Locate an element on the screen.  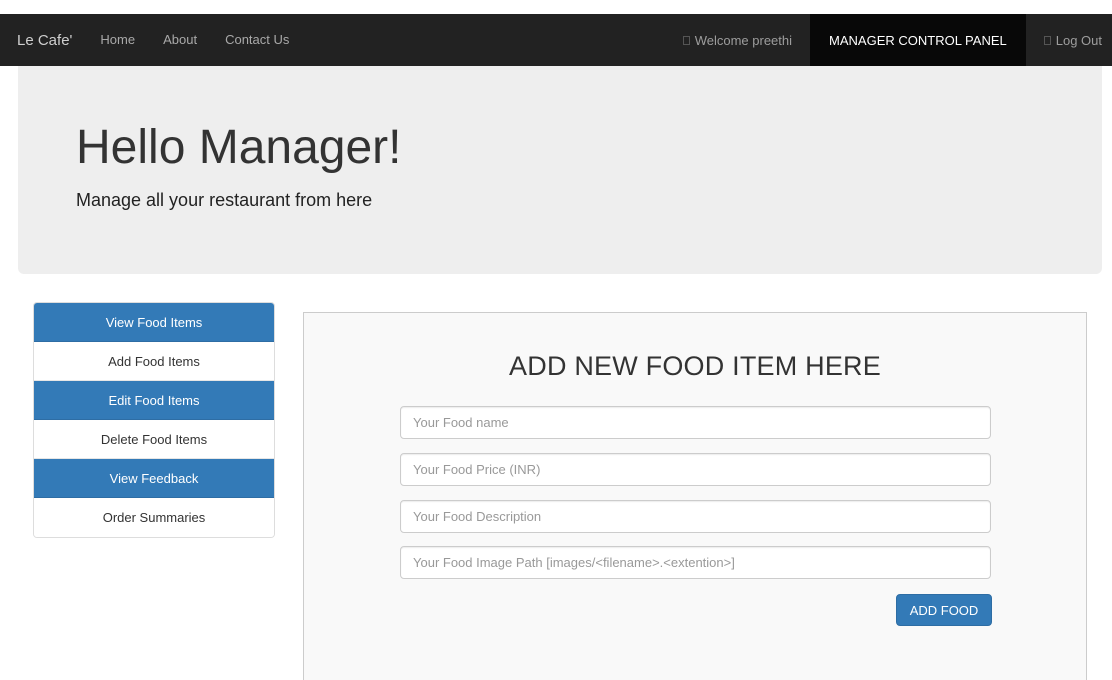
control-panel-label: MANAGER CONTROL PANEL is located at coordinates (918, 40).